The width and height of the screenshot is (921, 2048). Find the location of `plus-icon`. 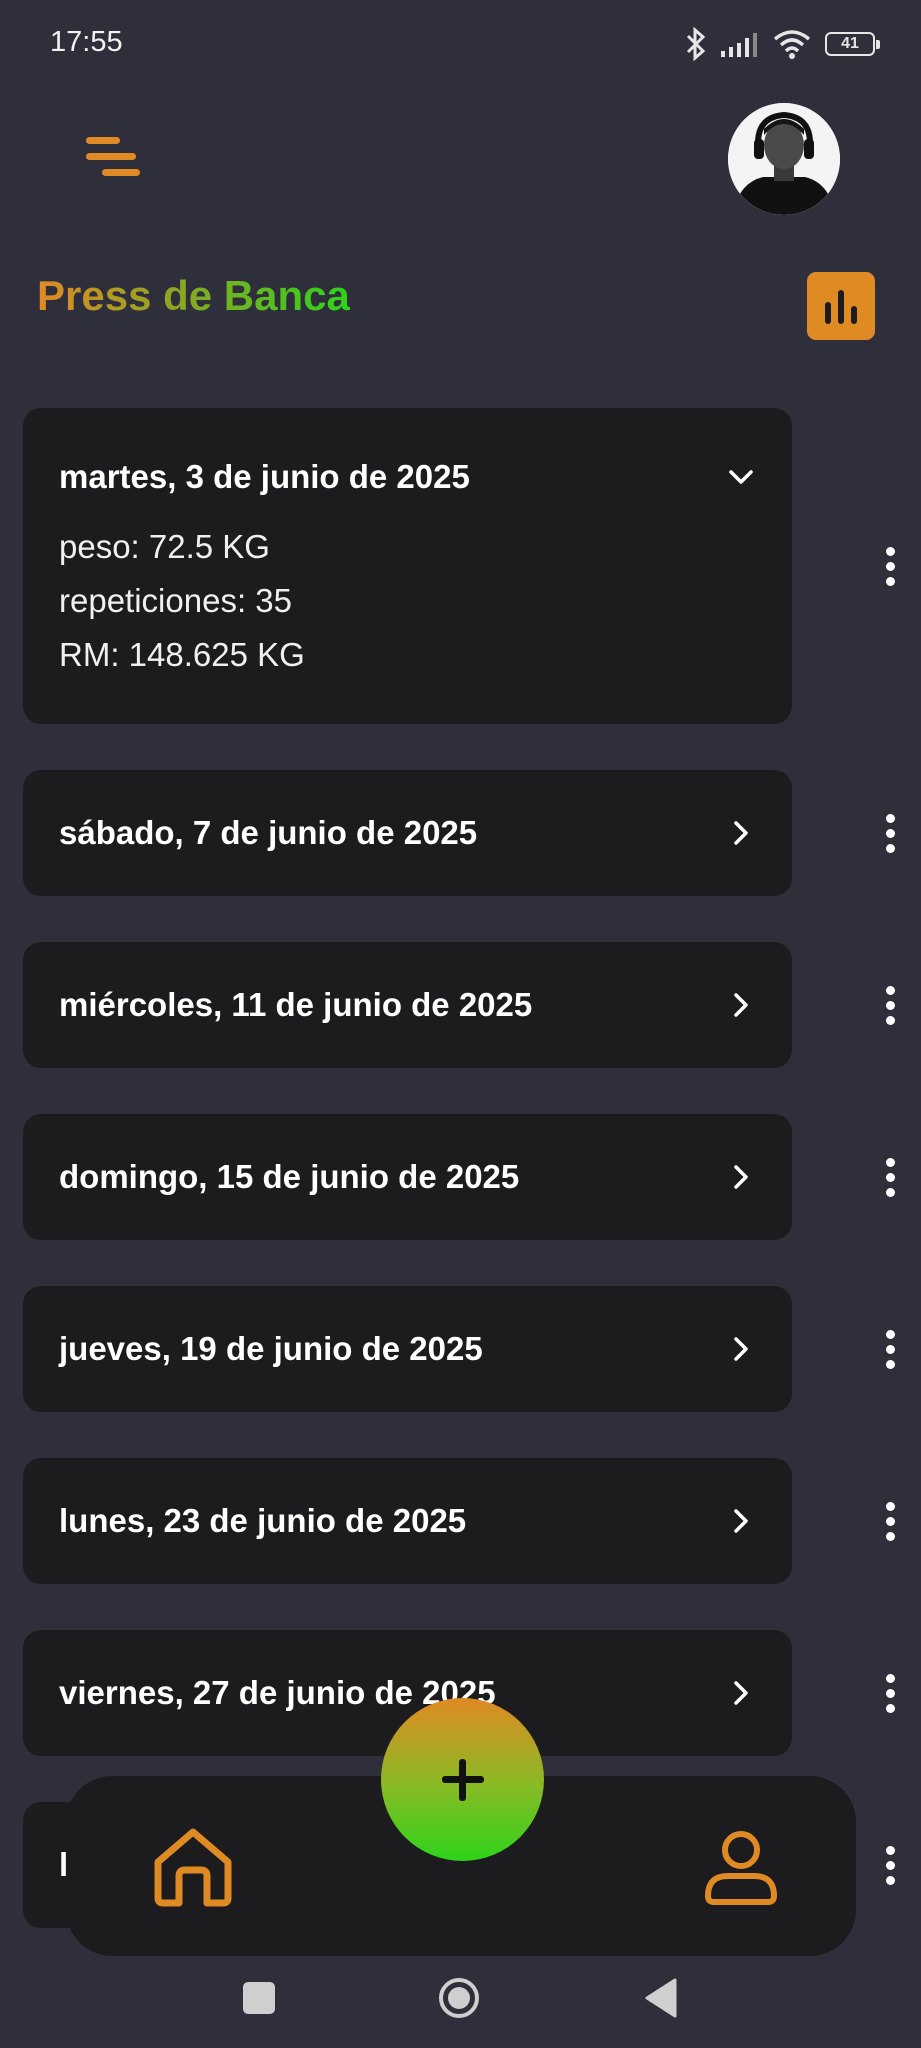

plus-icon is located at coordinates (462, 1779).